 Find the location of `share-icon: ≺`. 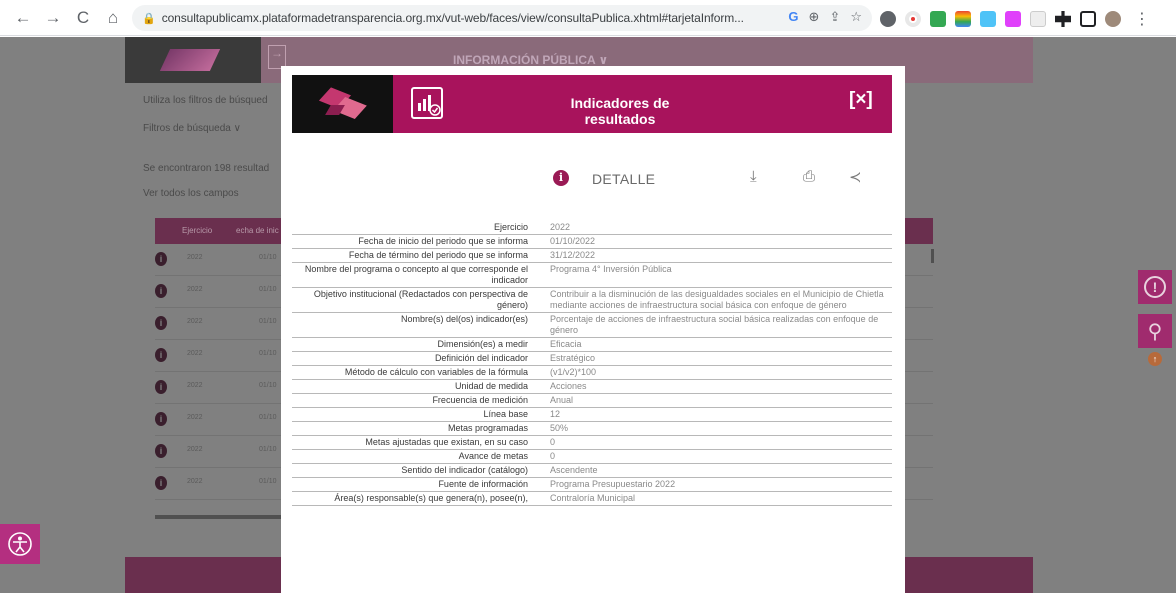

share-icon: ≺ is located at coordinates (855, 177).